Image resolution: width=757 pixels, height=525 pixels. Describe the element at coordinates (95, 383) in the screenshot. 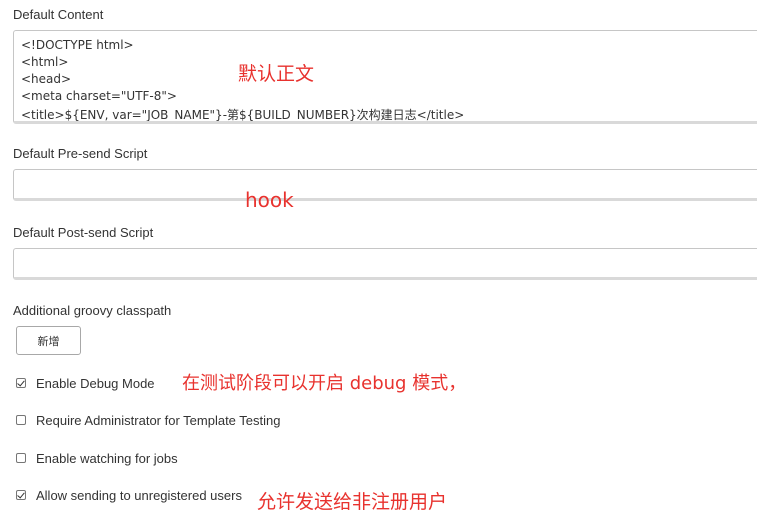

I see `enable-debug-mode-label: Enable Debug Mode` at that location.